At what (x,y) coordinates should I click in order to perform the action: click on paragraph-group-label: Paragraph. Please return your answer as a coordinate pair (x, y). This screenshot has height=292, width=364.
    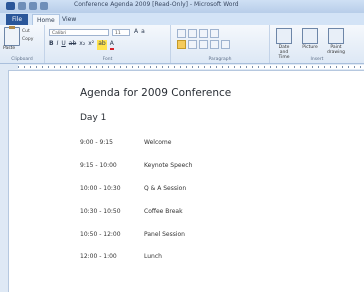
    Looking at the image, I should click on (220, 59).